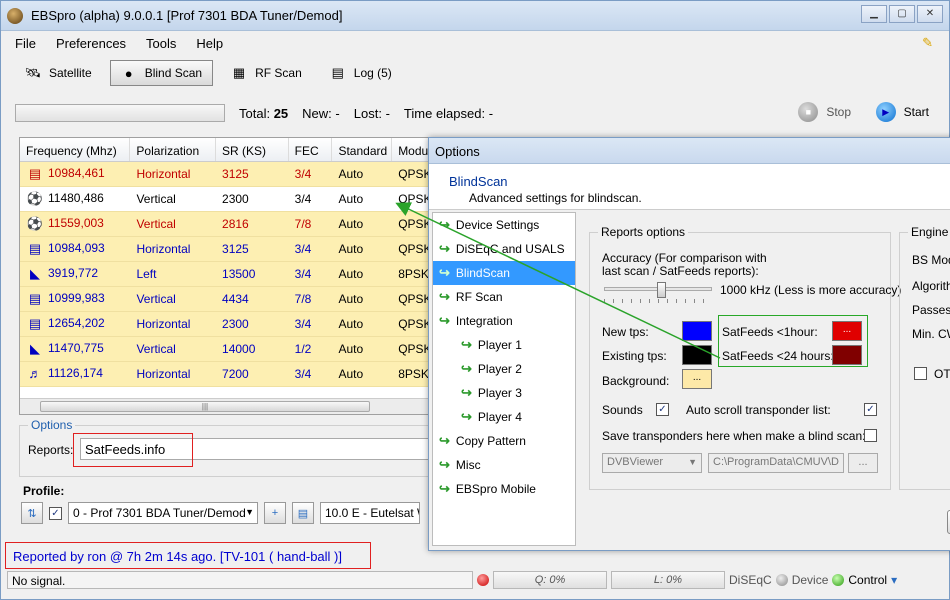 The image size is (950, 600). I want to click on symbol-rate-cell: 3125, so click(235, 249).